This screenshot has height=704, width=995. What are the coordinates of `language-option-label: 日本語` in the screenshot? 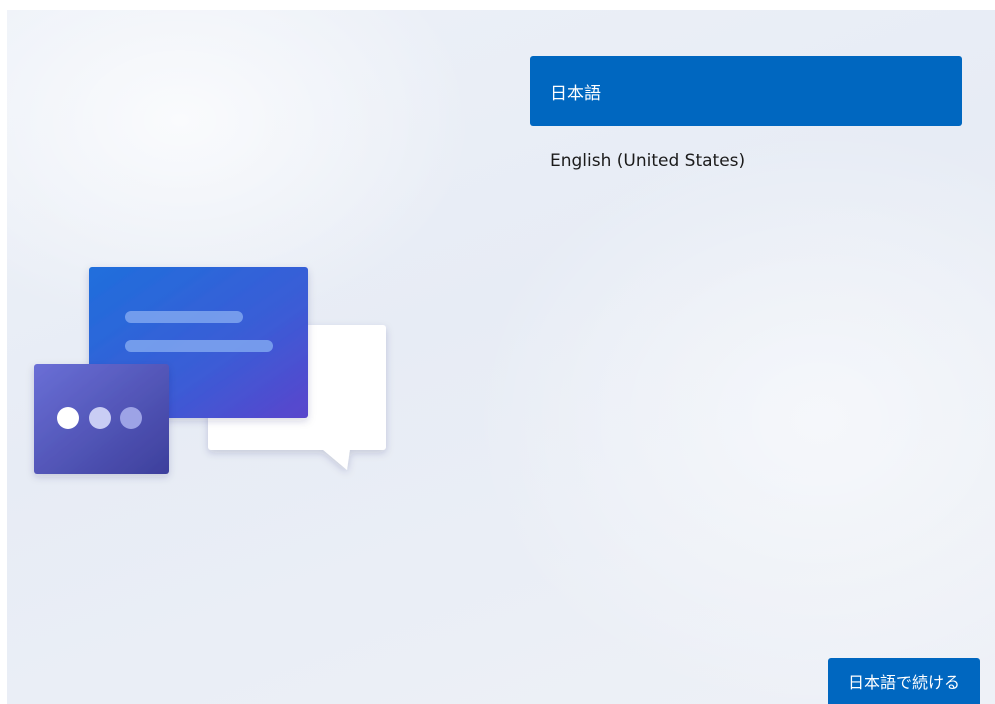 It's located at (575, 93).